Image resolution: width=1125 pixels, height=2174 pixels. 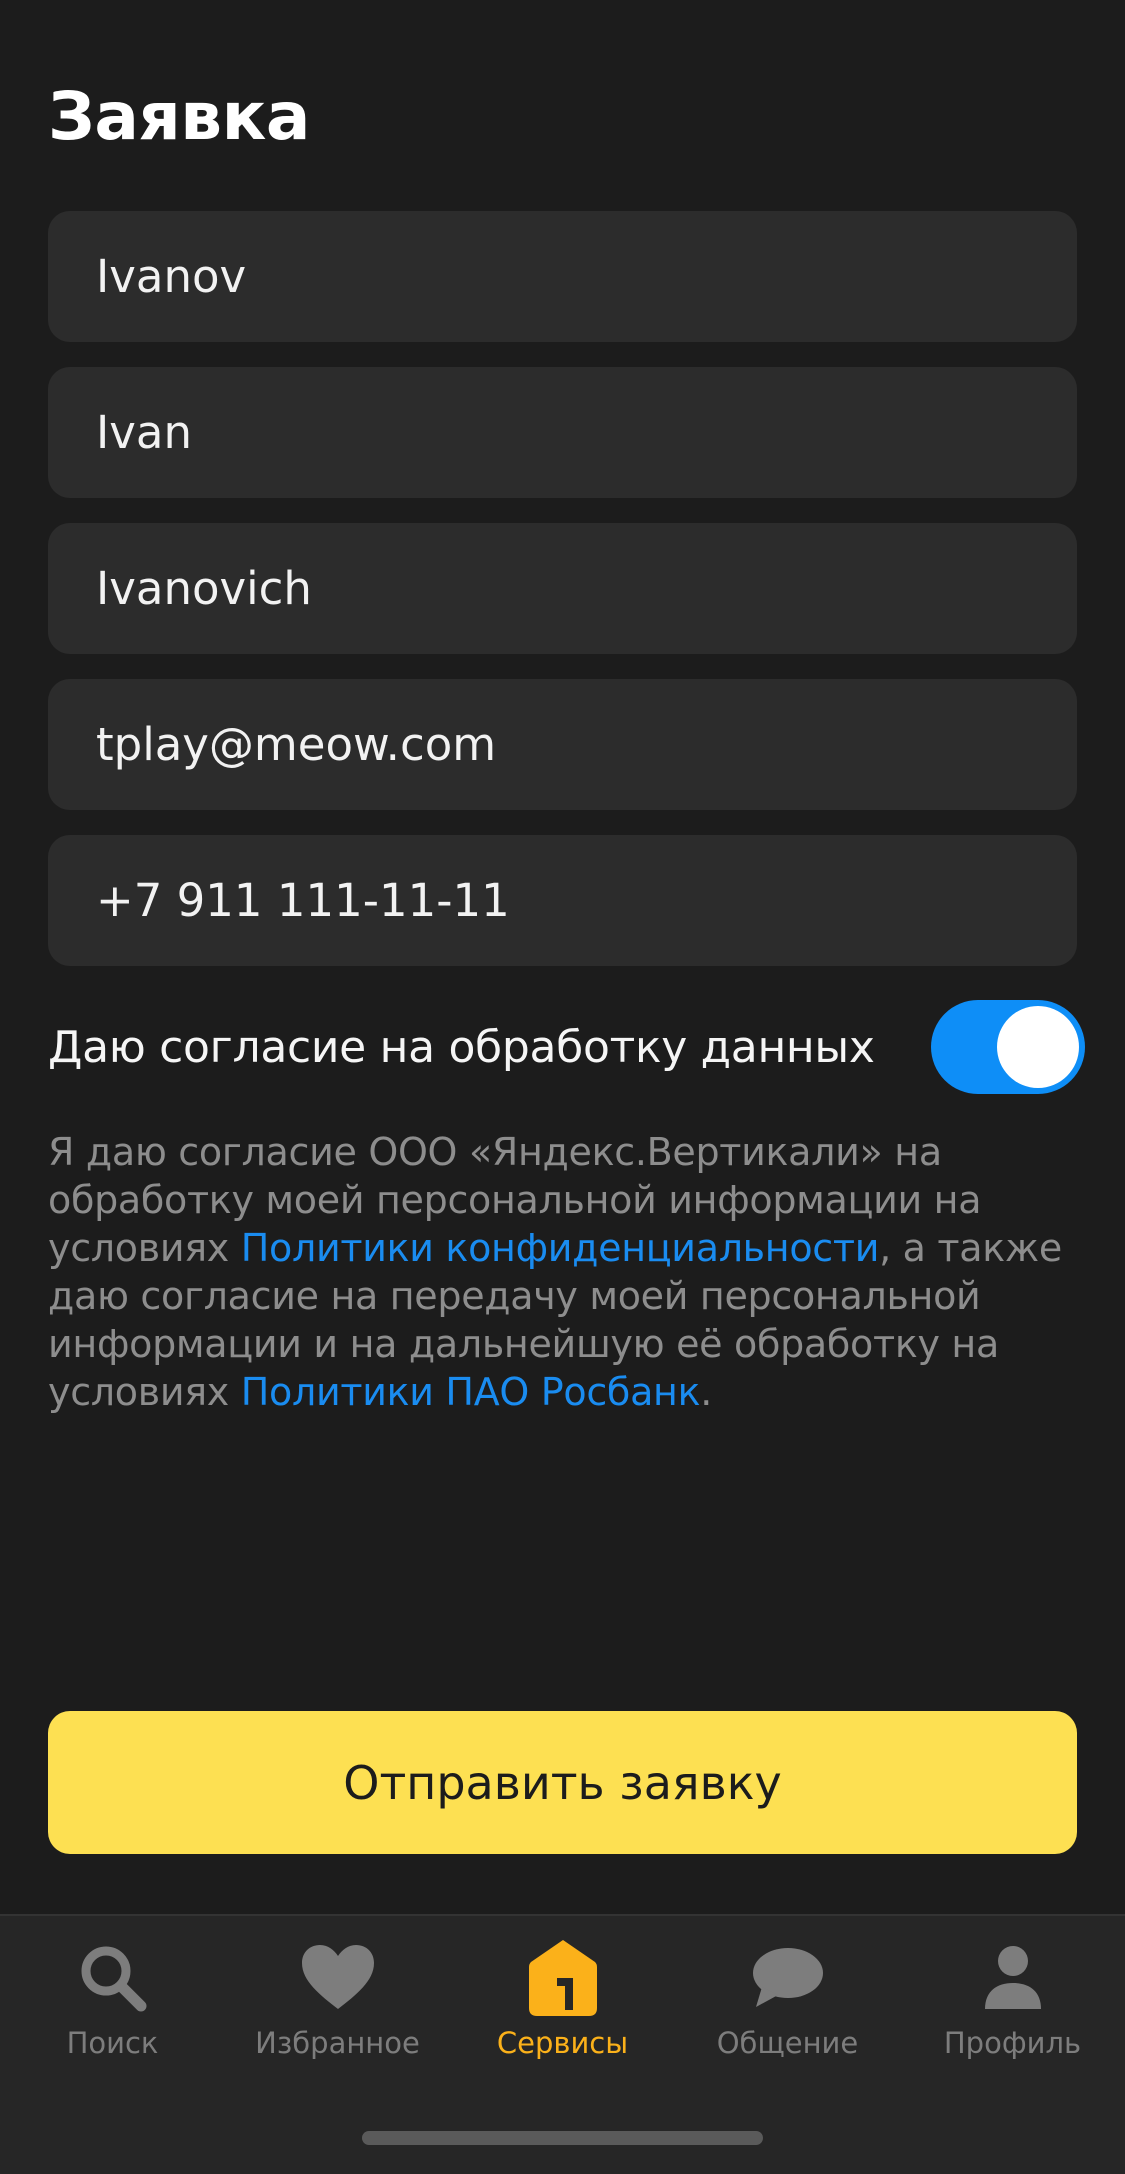 I want to click on tab-chat: Общение, so click(x=787, y=2003).